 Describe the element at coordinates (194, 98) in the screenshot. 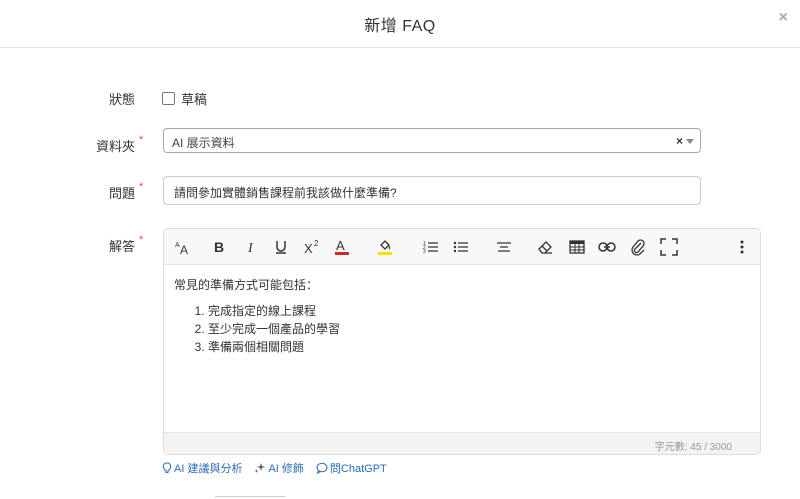

I see `draft-checkbox-label: 草稿` at that location.